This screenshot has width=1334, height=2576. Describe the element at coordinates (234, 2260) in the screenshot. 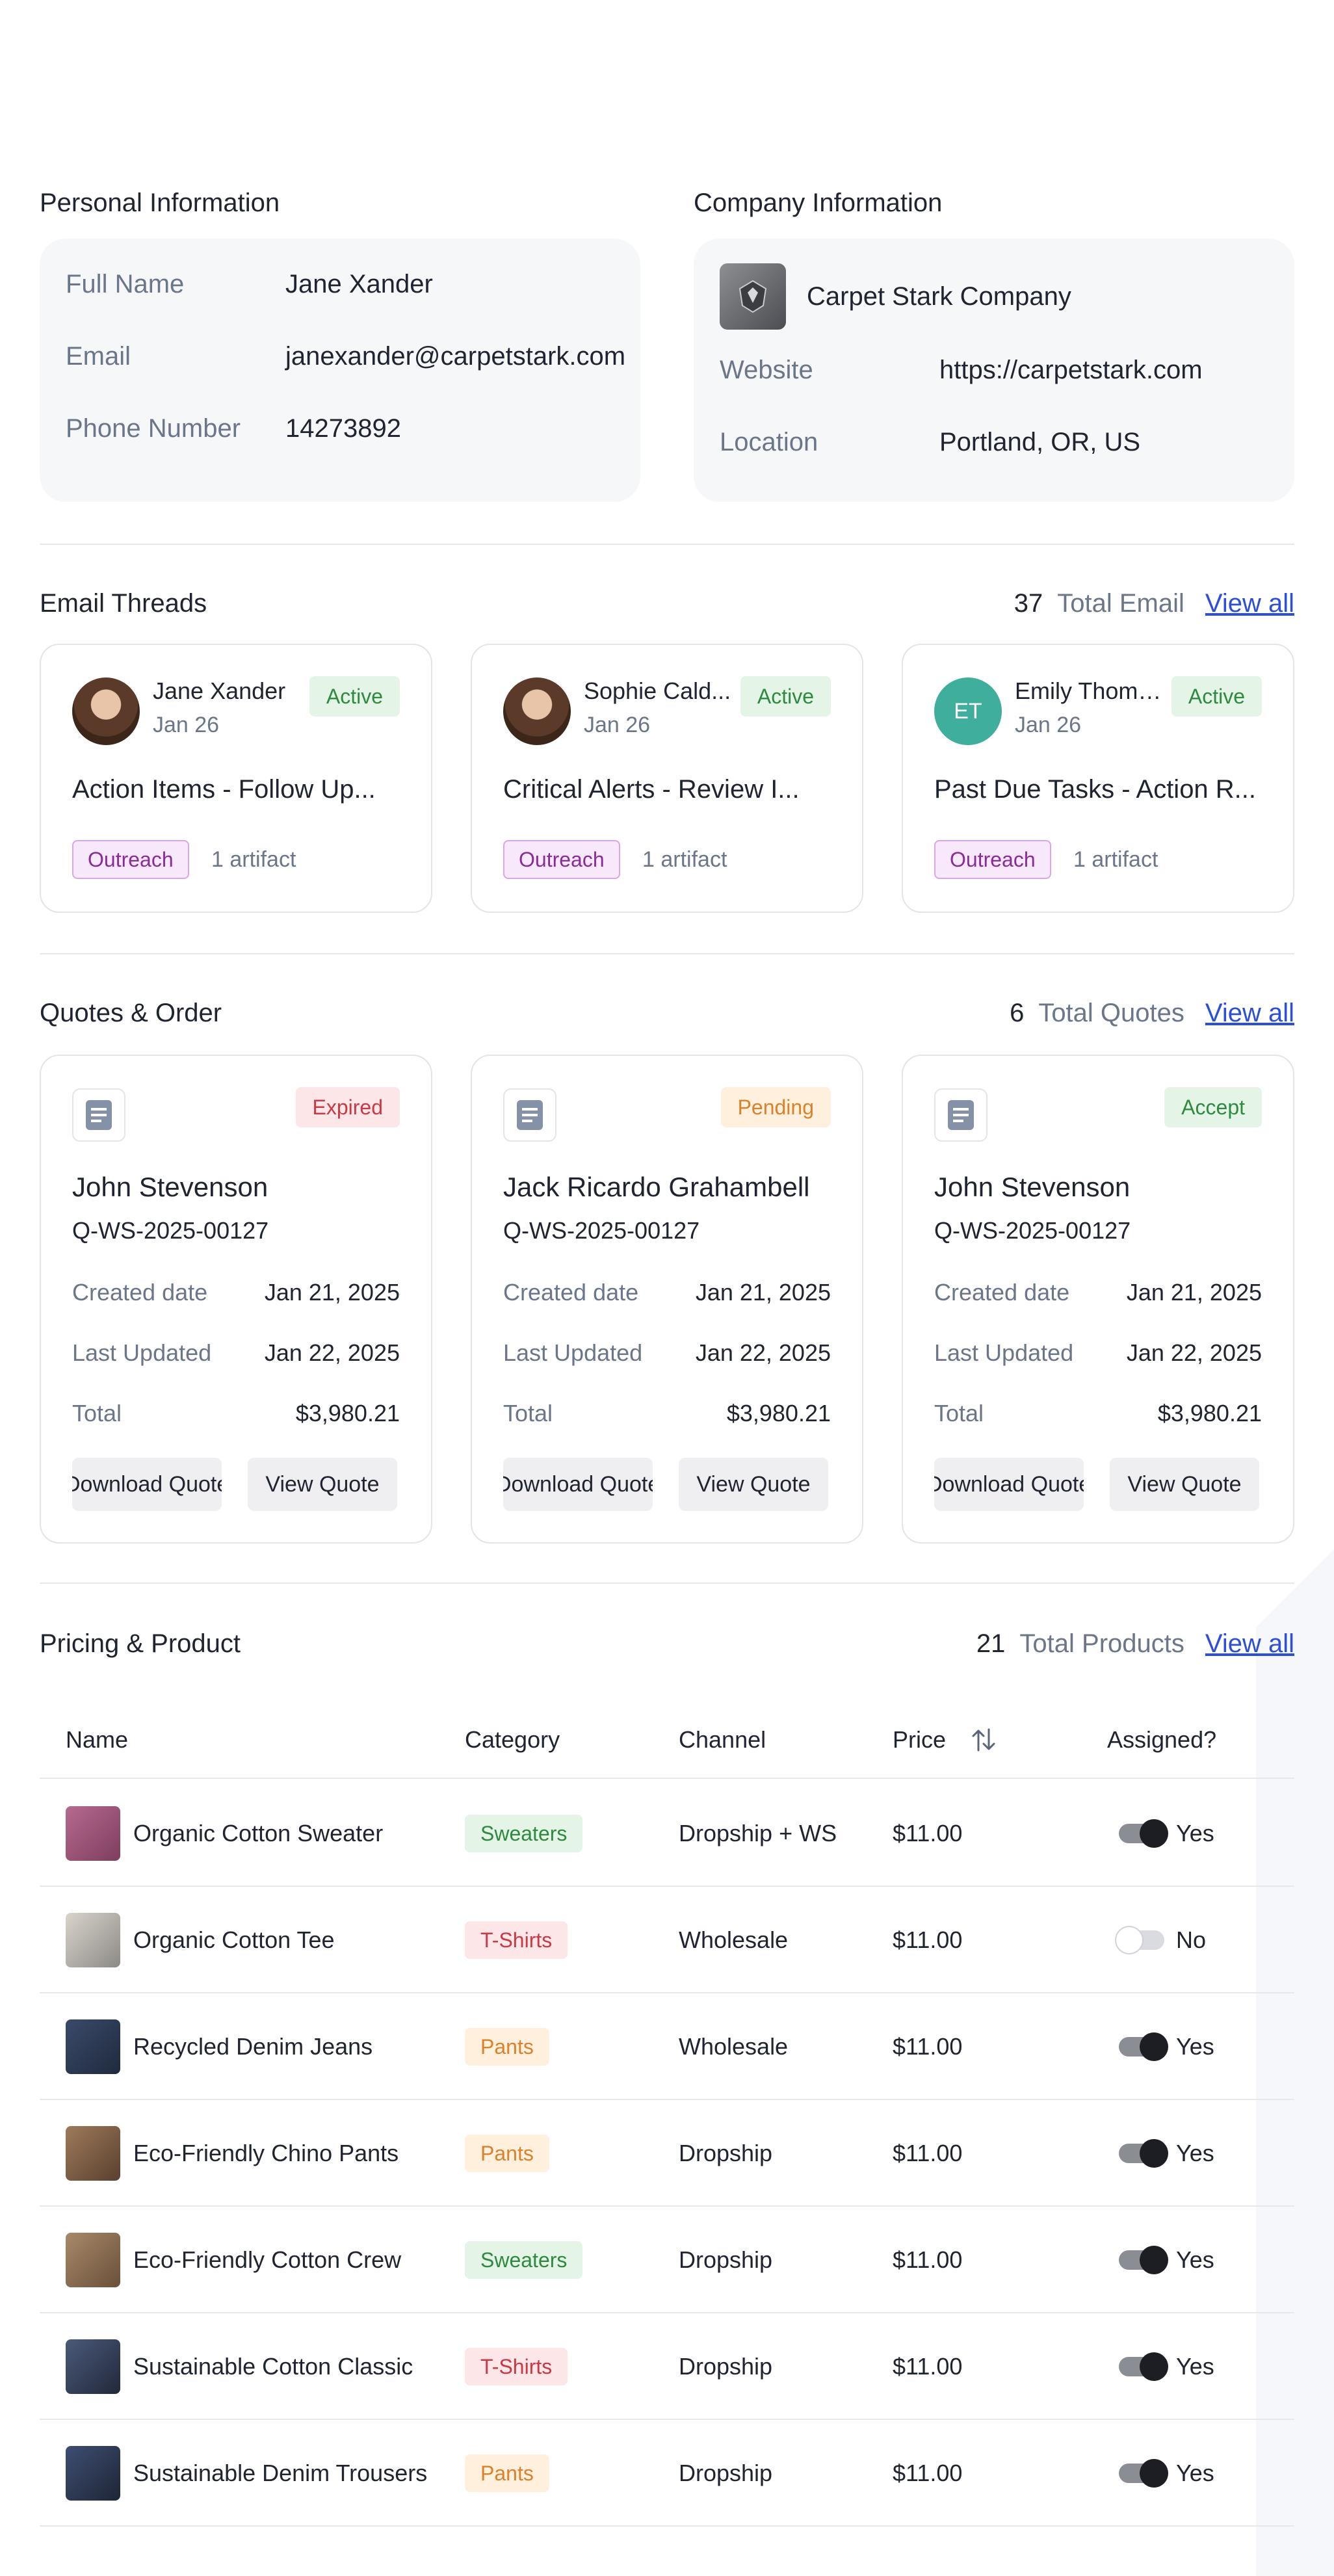

I see `product-name-cell: Eco-Friendly Cotton Crew` at that location.